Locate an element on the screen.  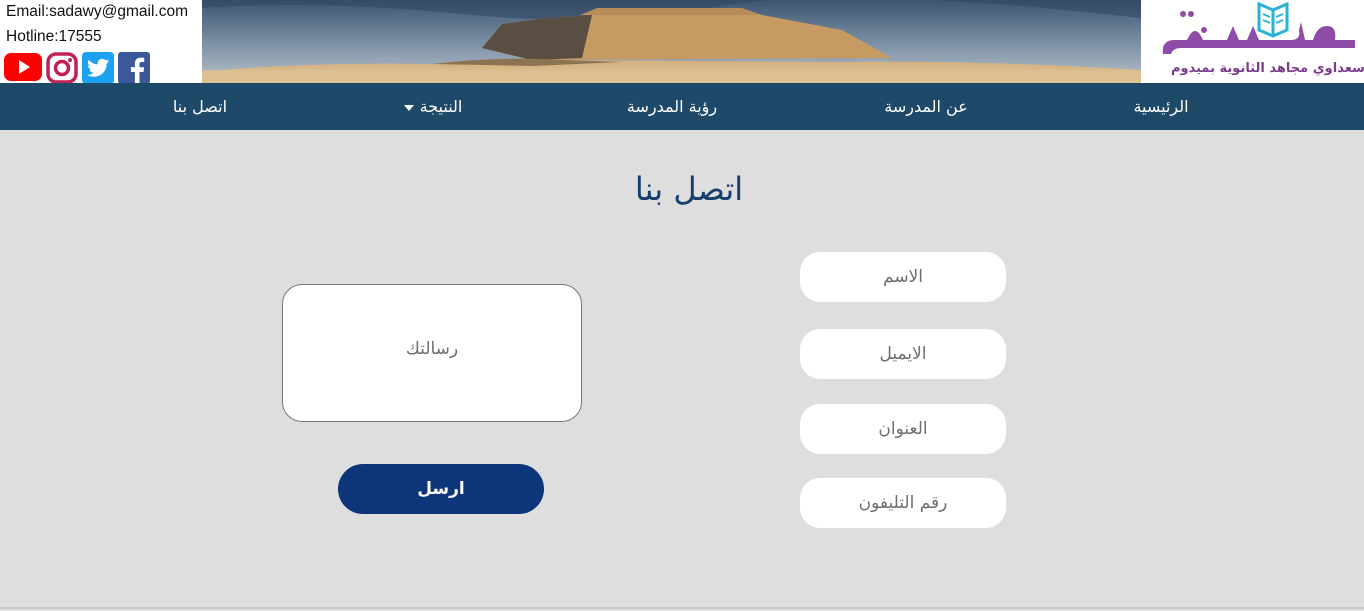
school-logo: سعداوي مجاهد الثانوية بميدوم is located at coordinates (1252, 41).